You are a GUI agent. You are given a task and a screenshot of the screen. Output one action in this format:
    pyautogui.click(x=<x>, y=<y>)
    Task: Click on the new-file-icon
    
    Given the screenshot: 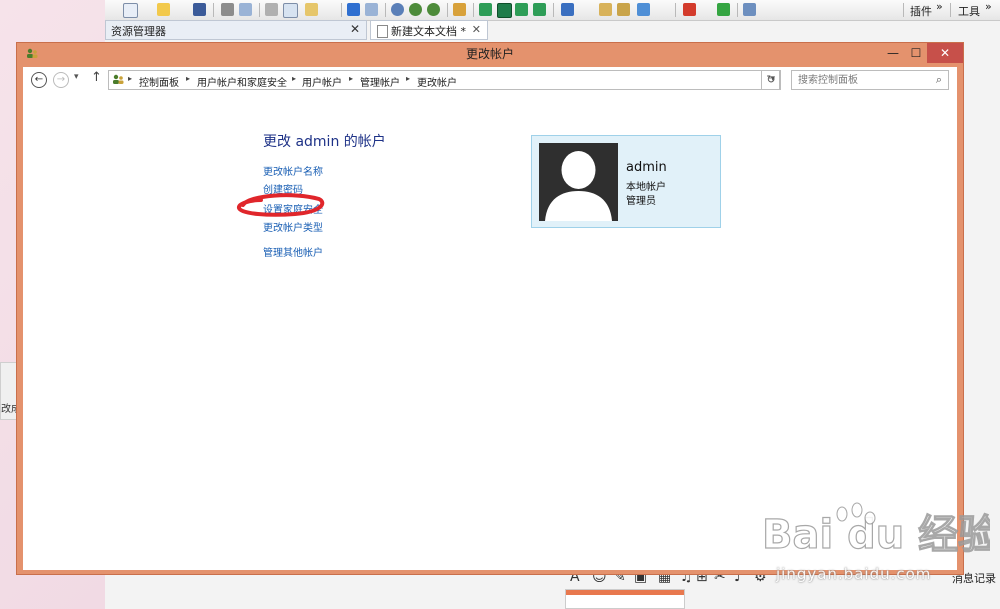 What is the action you would take?
    pyautogui.click(x=130, y=10)
    